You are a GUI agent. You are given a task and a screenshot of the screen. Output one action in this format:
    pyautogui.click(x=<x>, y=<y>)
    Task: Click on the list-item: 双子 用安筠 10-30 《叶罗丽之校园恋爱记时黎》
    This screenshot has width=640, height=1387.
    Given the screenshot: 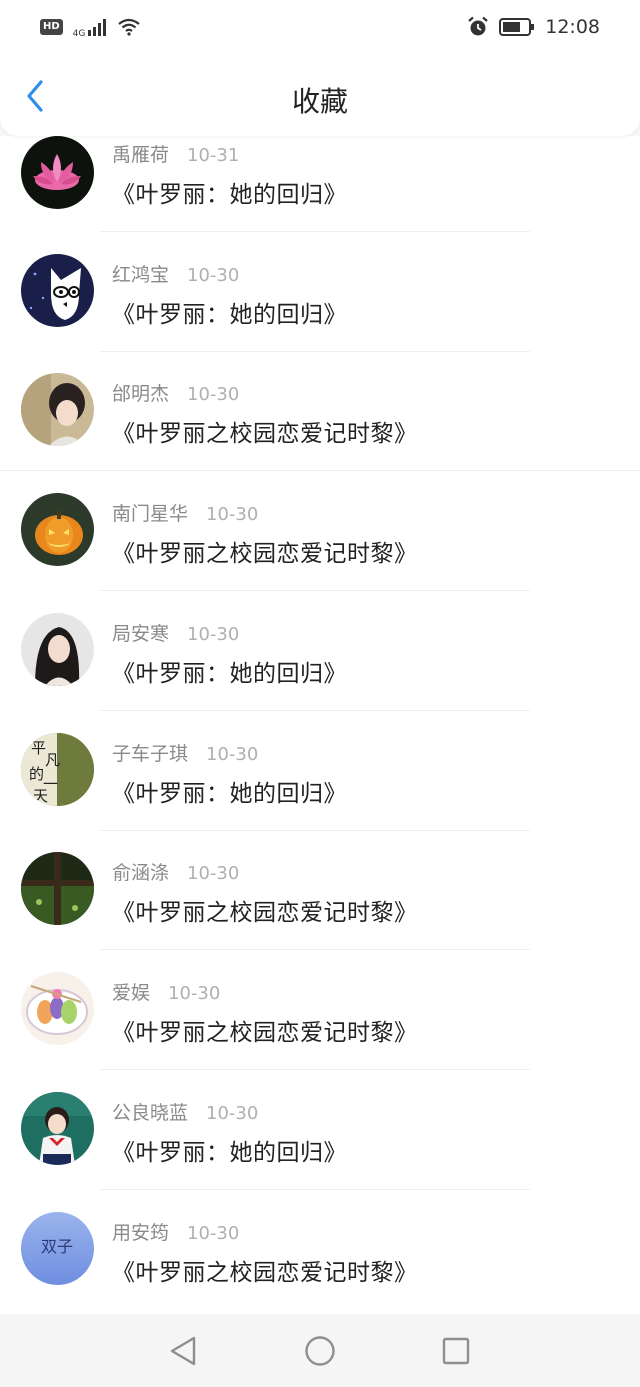 What is the action you would take?
    pyautogui.click(x=320, y=1256)
    